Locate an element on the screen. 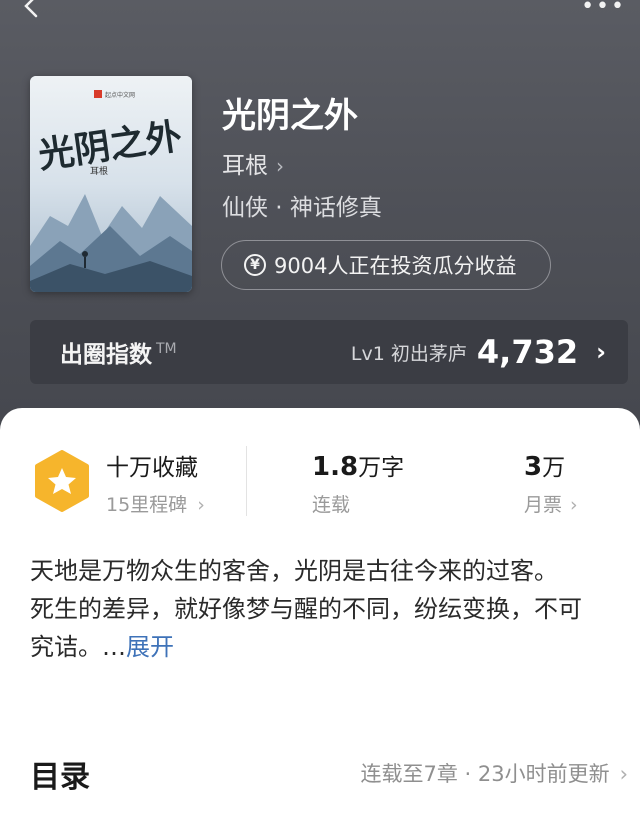 Image resolution: width=640 pixels, height=826 pixels. cover-author: 耳根 is located at coordinates (99, 171).